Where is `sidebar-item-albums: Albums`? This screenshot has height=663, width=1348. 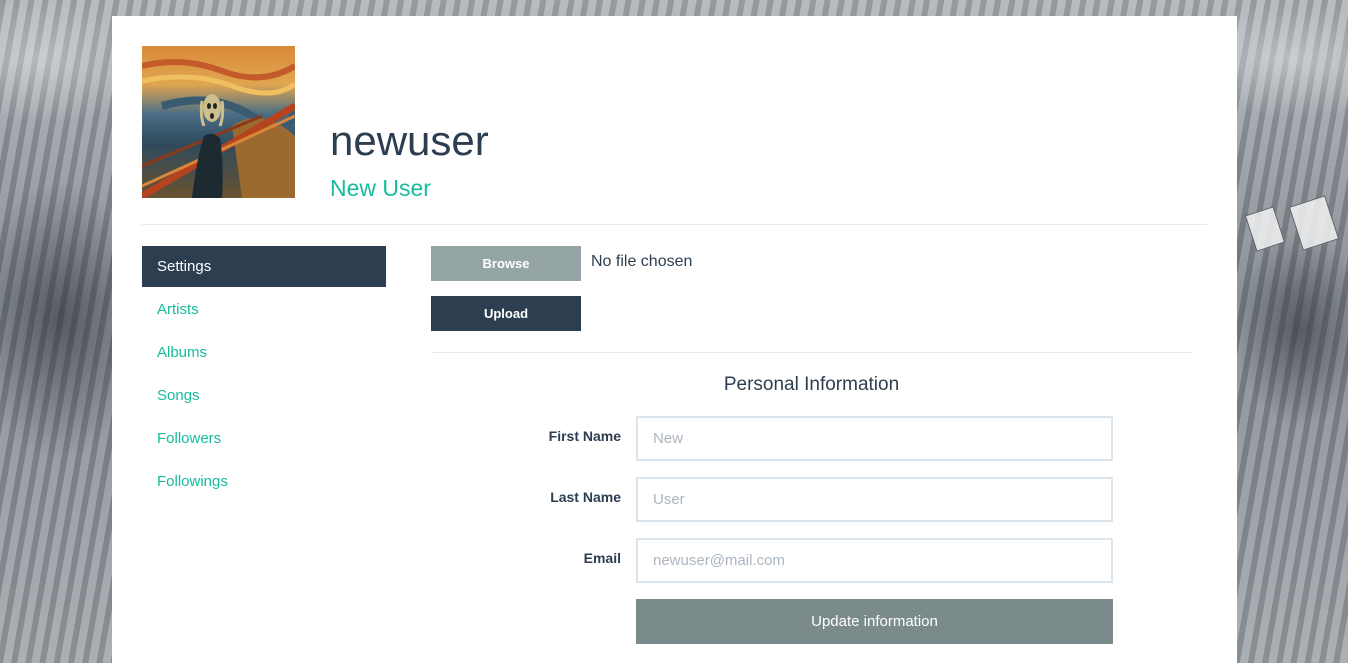 sidebar-item-albums: Albums is located at coordinates (264, 352).